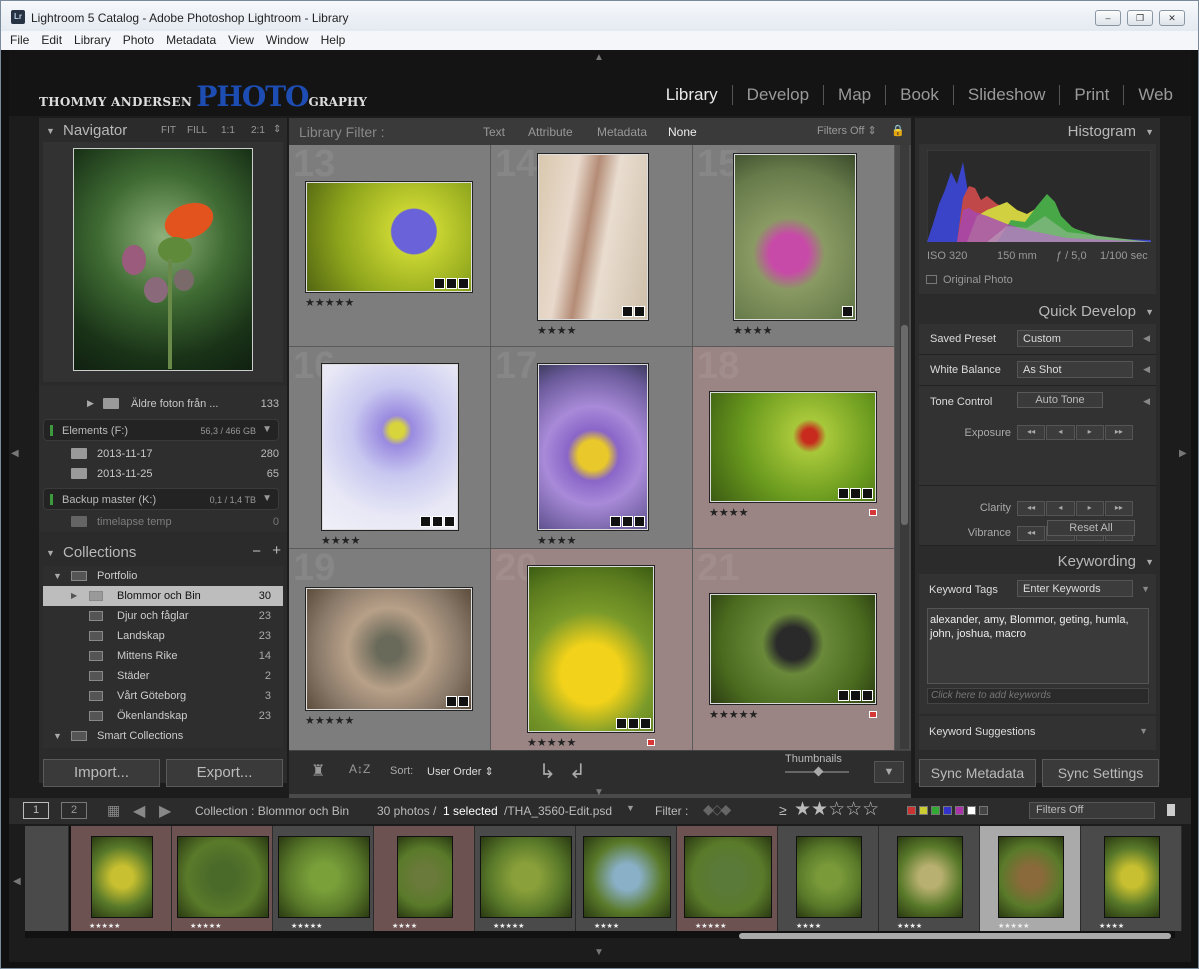 The width and height of the screenshot is (1199, 969). I want to click on volume-elements: Elements (F:) 56,3 / 466 GB ▼, so click(161, 430).